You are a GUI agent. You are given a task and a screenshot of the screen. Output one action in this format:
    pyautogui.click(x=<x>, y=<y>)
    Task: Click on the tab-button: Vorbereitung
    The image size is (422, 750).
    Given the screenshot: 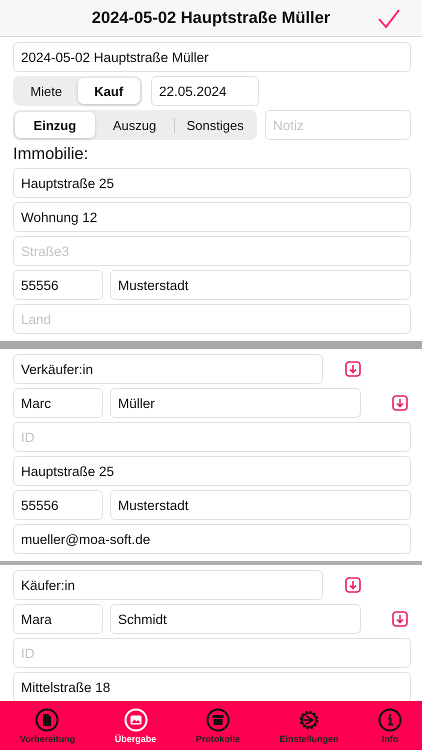 What is the action you would take?
    pyautogui.click(x=48, y=726)
    